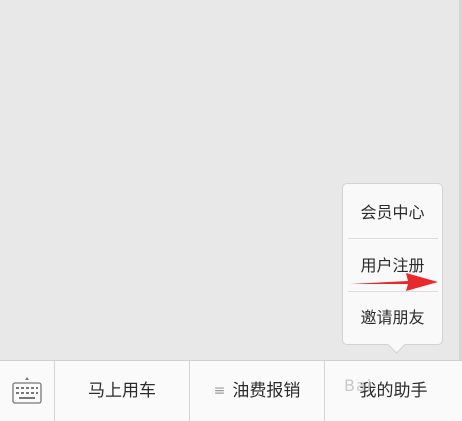  Describe the element at coordinates (392, 318) in the screenshot. I see `menu-item-invite-friends: 邀请朋友` at that location.